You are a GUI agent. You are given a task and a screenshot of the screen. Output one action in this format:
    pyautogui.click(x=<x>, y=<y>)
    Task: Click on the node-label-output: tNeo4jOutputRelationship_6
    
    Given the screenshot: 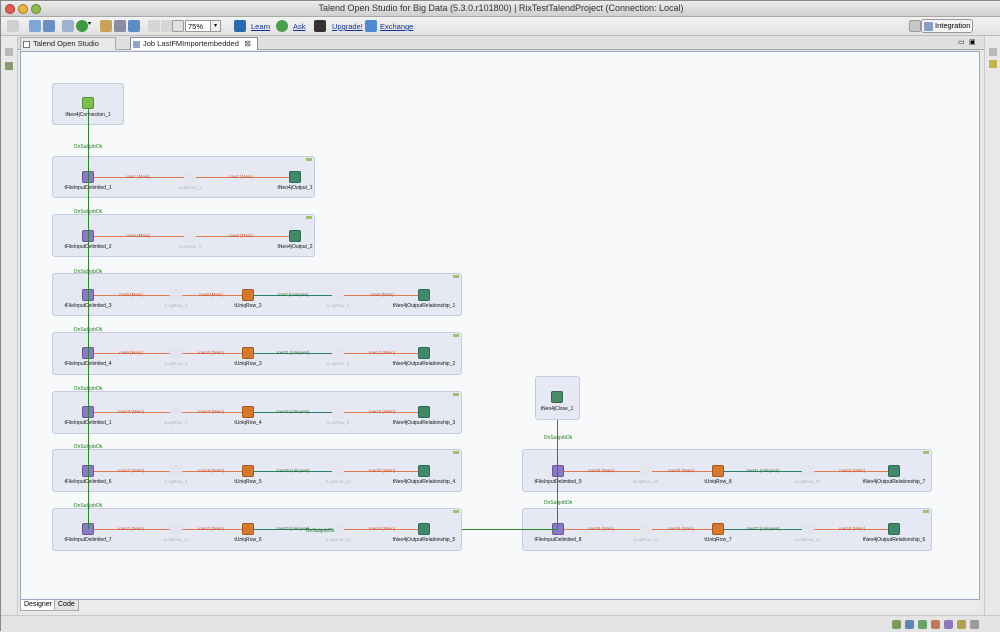 What is the action you would take?
    pyautogui.click(x=894, y=540)
    